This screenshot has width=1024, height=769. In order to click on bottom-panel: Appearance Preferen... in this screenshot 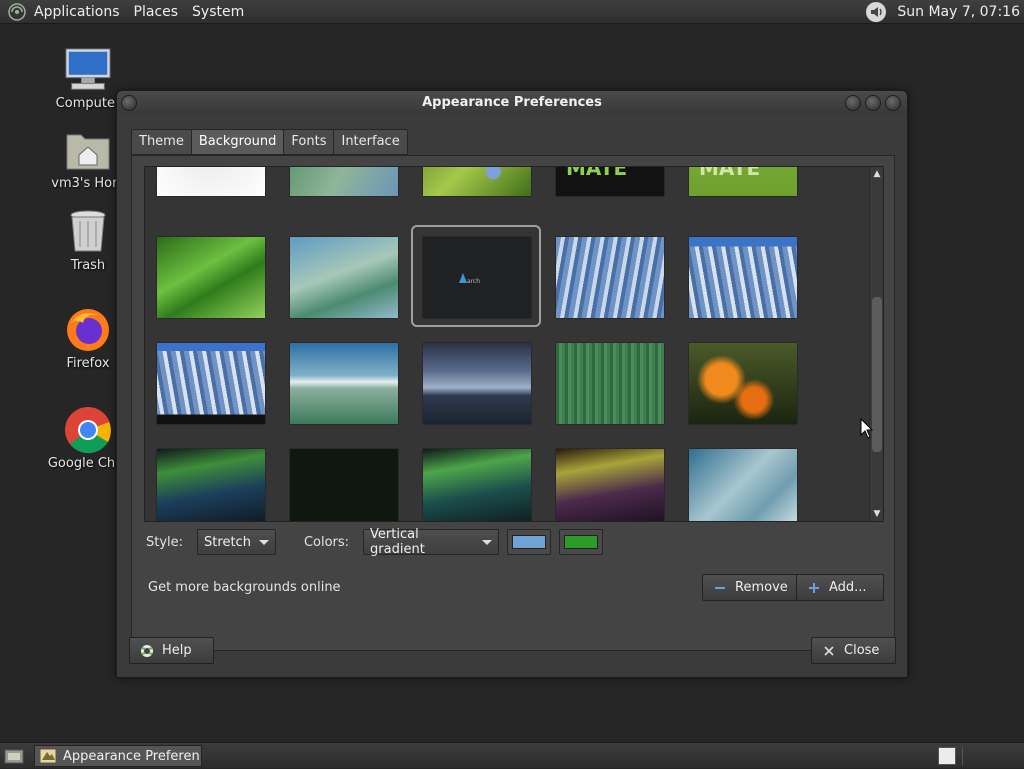, I will do `click(512, 755)`.